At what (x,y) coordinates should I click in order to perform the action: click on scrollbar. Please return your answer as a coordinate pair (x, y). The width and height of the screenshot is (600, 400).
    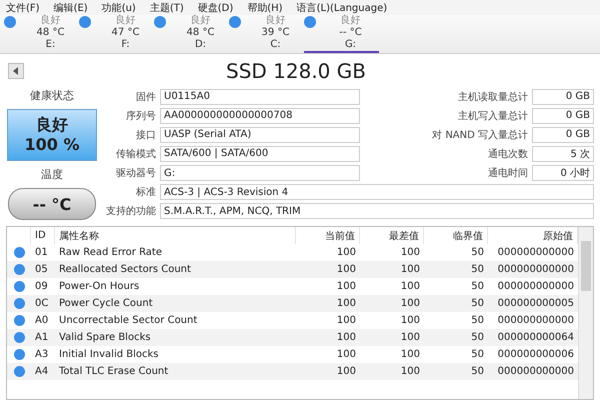
    Looking at the image, I should click on (585, 313).